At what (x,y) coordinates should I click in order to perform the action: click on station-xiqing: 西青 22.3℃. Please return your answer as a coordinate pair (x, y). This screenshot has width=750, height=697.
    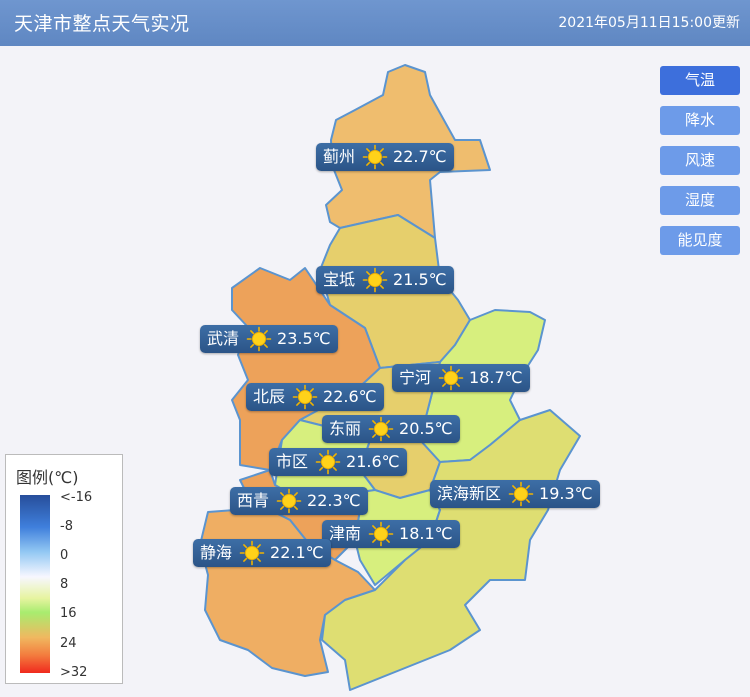
    Looking at the image, I should click on (299, 501).